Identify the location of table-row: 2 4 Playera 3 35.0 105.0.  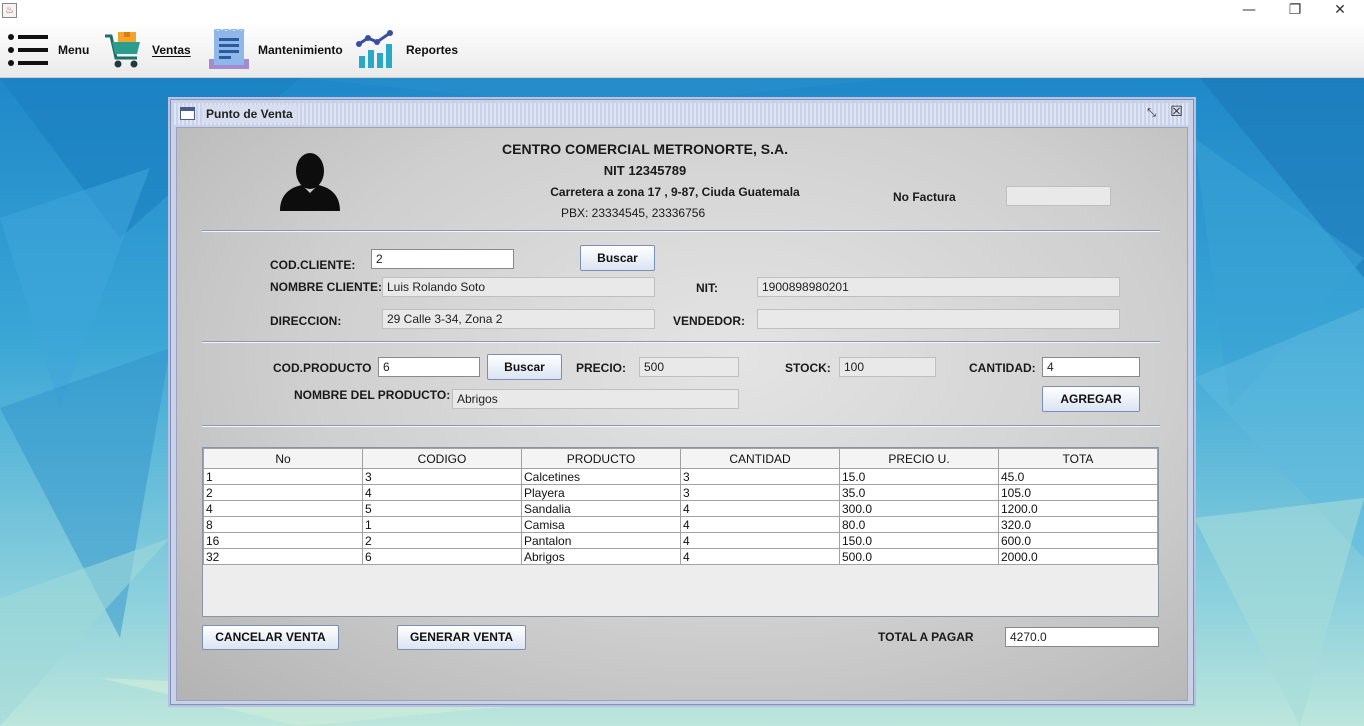
(680, 492).